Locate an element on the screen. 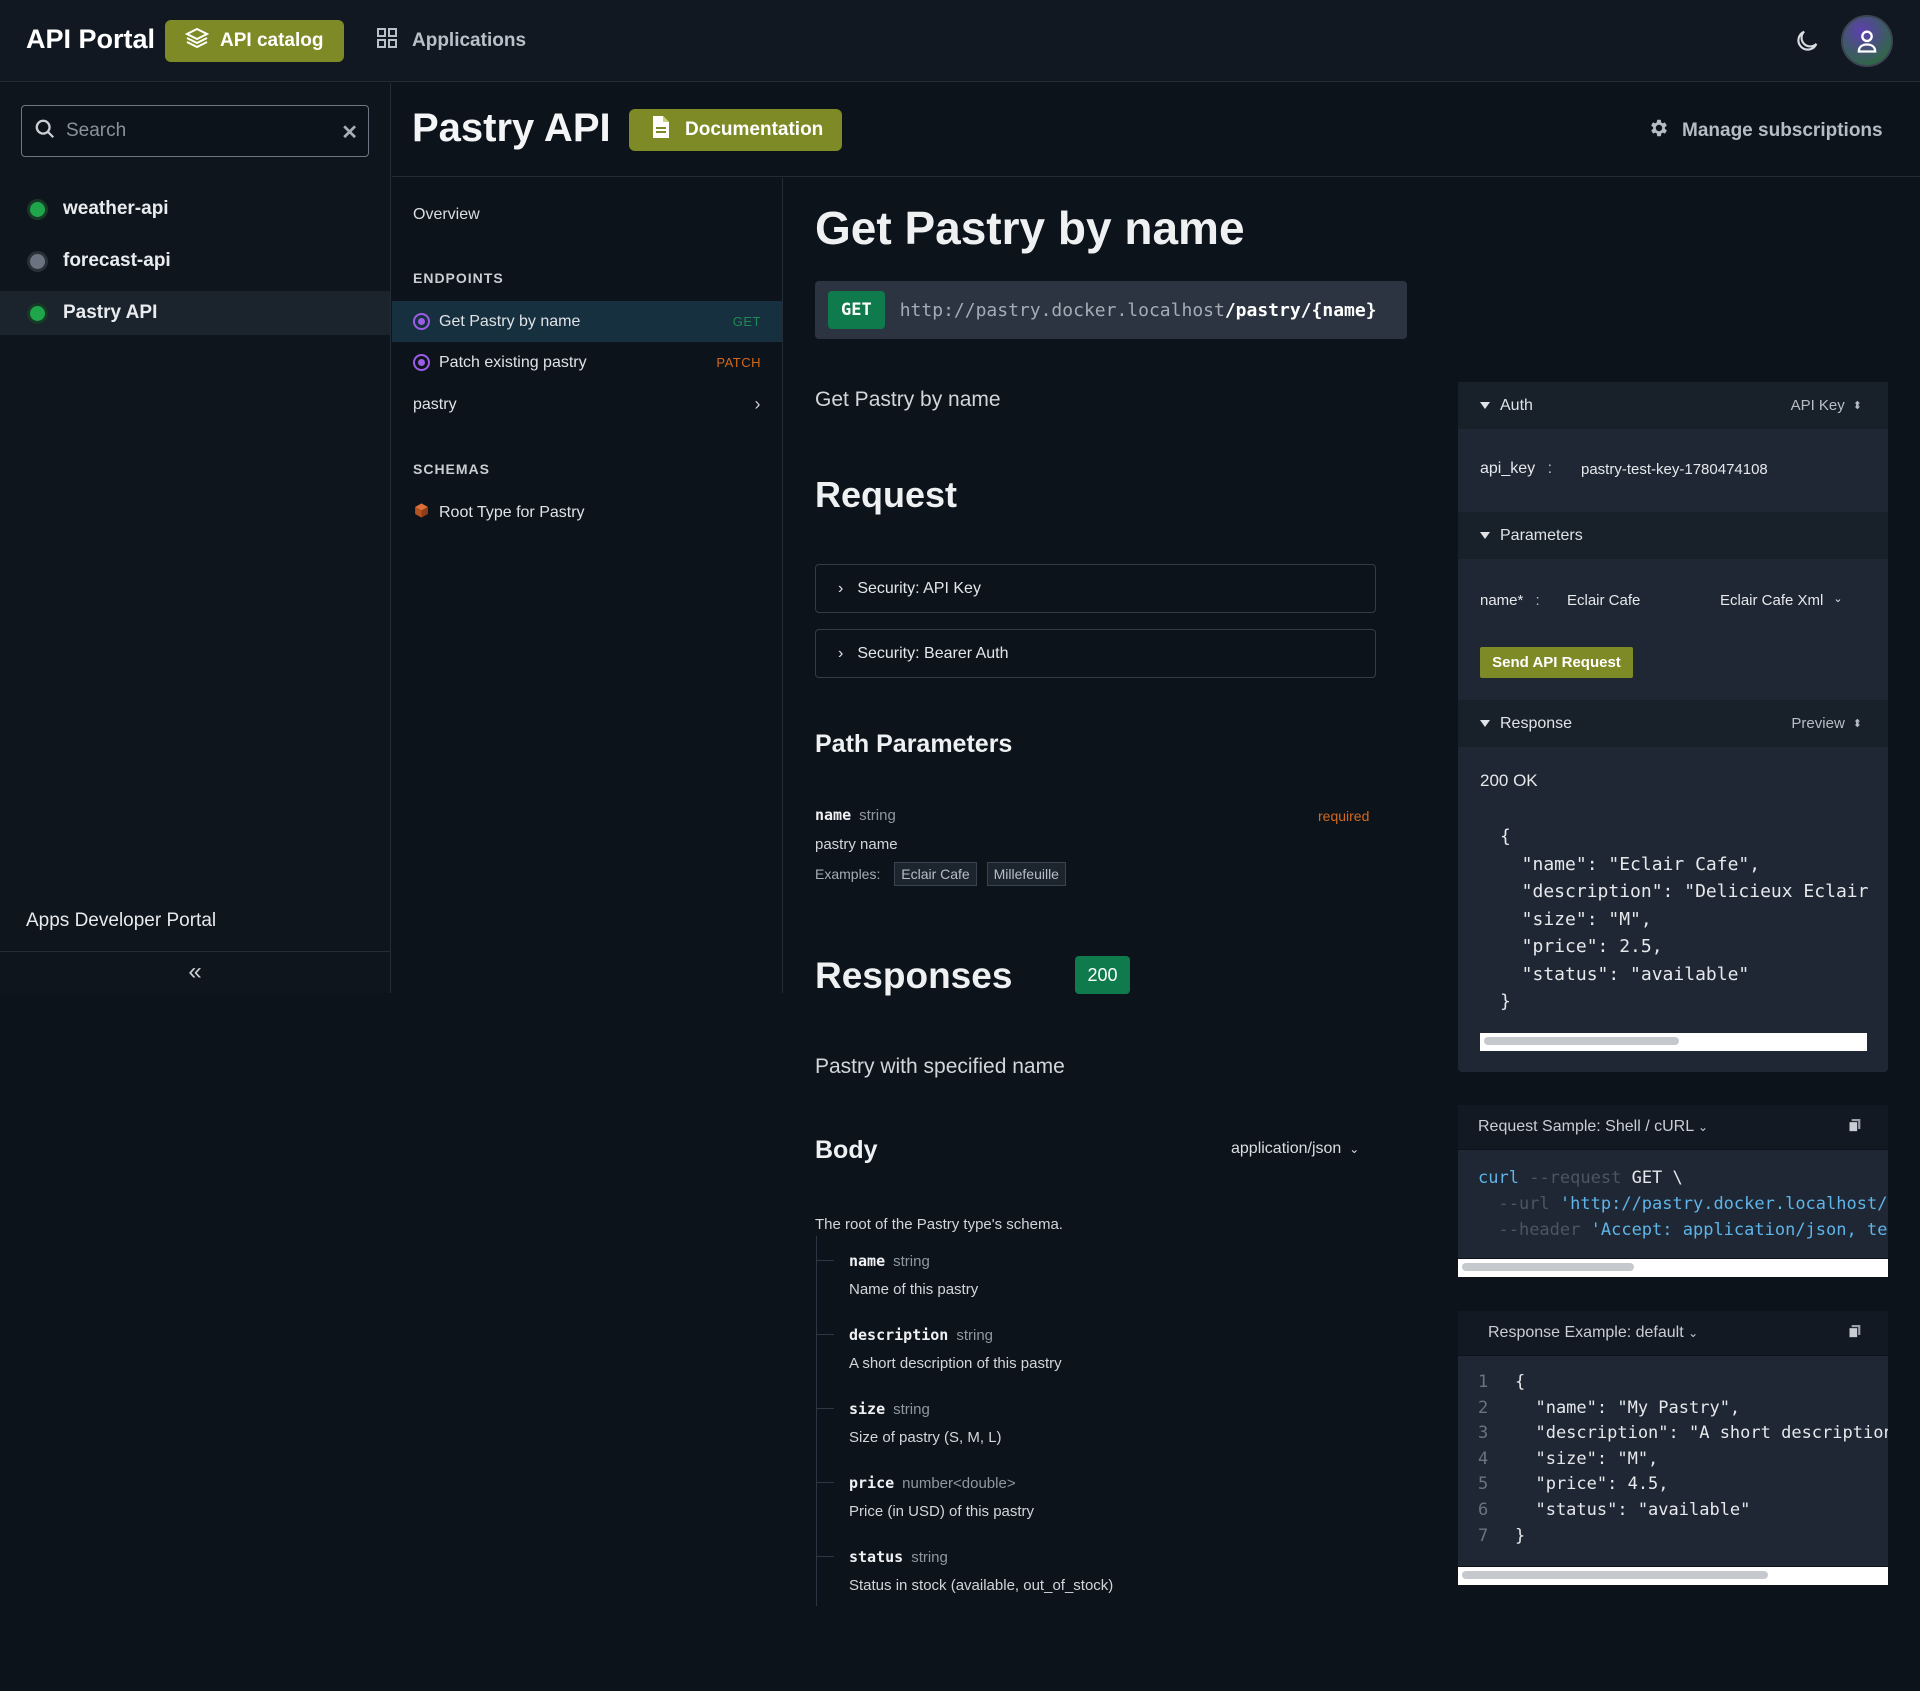 The image size is (1920, 1691). api-catalog-button: API catalog is located at coordinates (254, 41).